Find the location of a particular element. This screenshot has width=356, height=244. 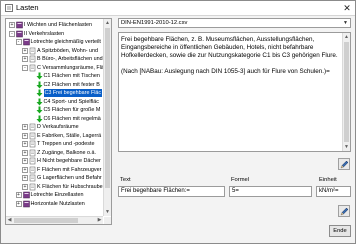

tree-node: + B Büro-, Arbeitsflächen und is located at coordinates (54, 59).